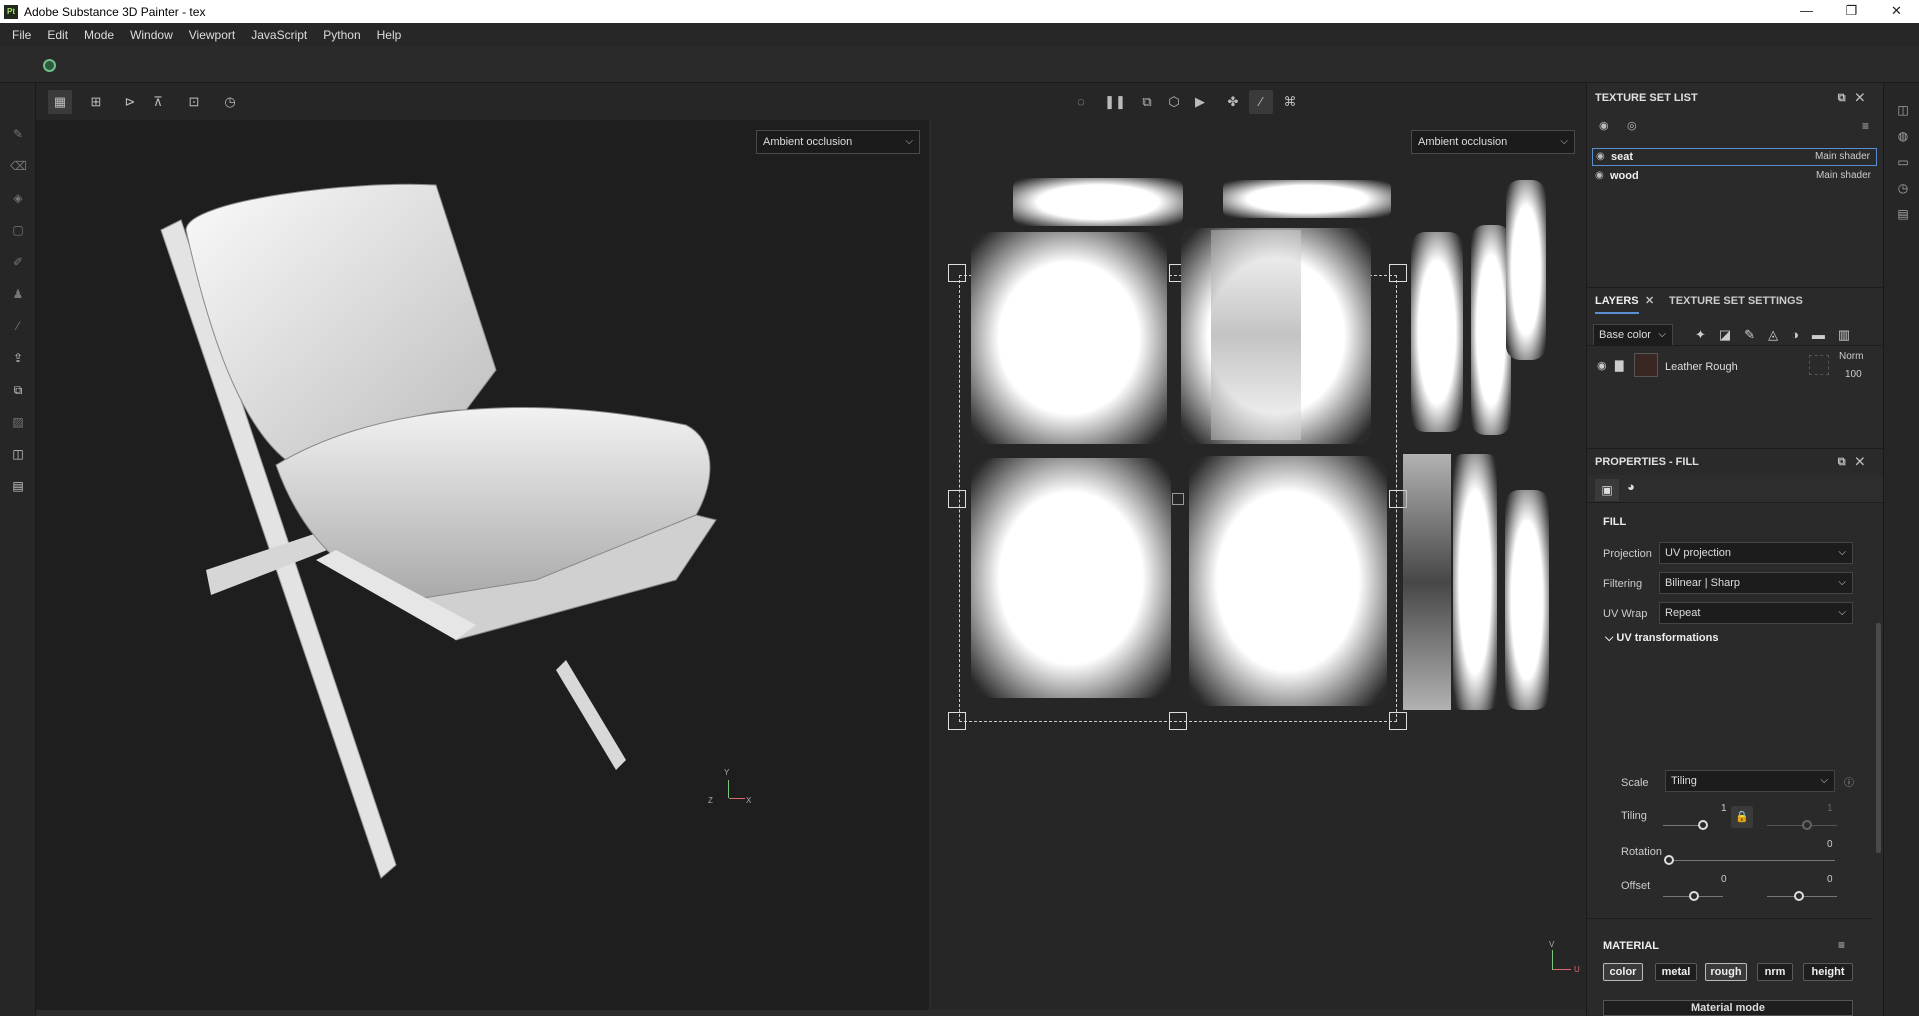 This screenshot has height=1016, width=1919. Describe the element at coordinates (18, 134) in the screenshot. I see `paint-brush-icon: ✎` at that location.